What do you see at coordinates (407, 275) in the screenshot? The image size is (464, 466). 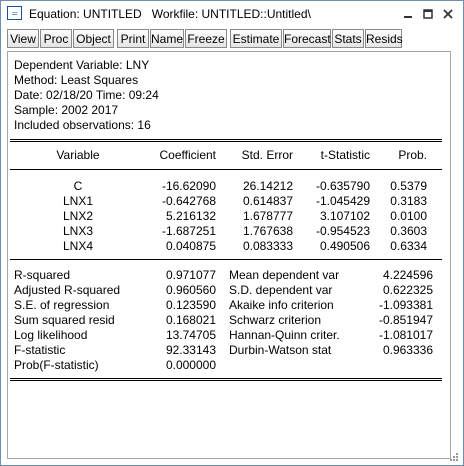 I see `stat-value: 4.224596` at bounding box center [407, 275].